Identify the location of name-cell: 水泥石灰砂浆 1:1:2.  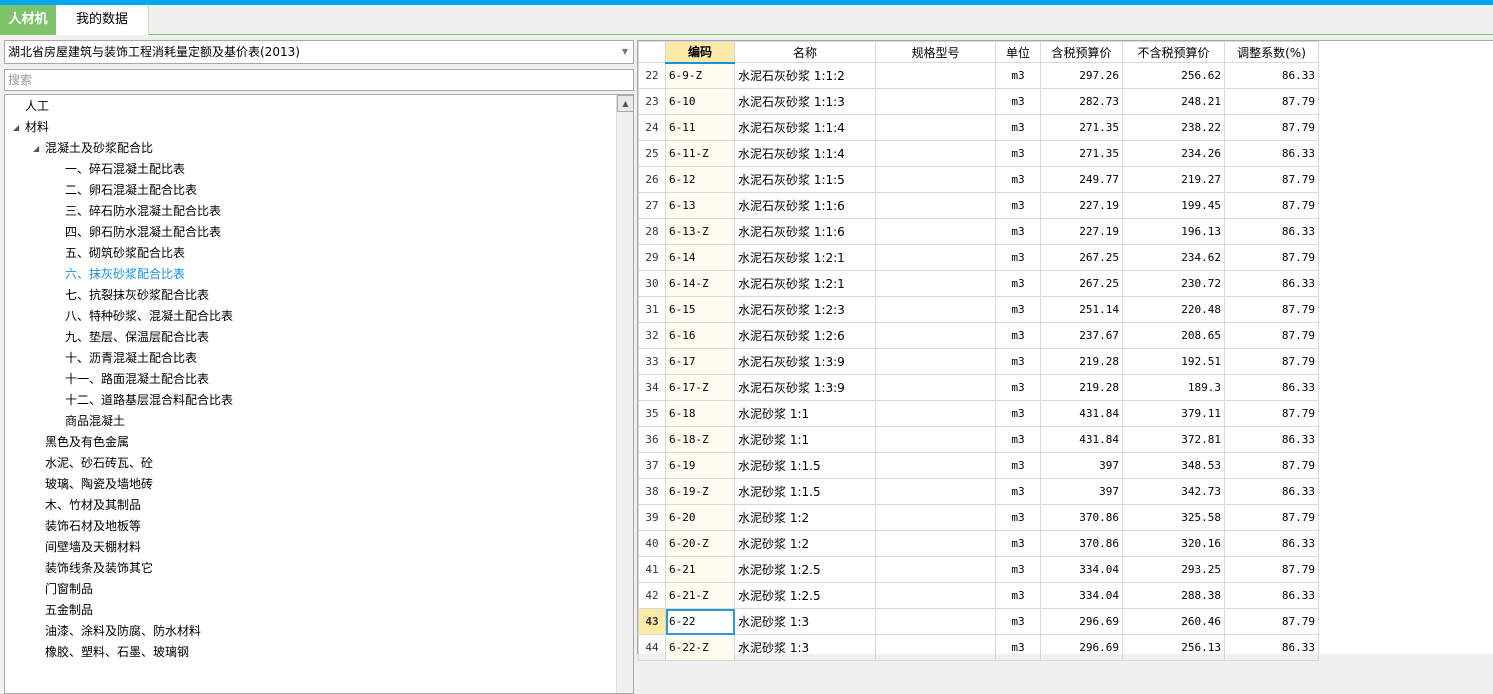
(805, 75).